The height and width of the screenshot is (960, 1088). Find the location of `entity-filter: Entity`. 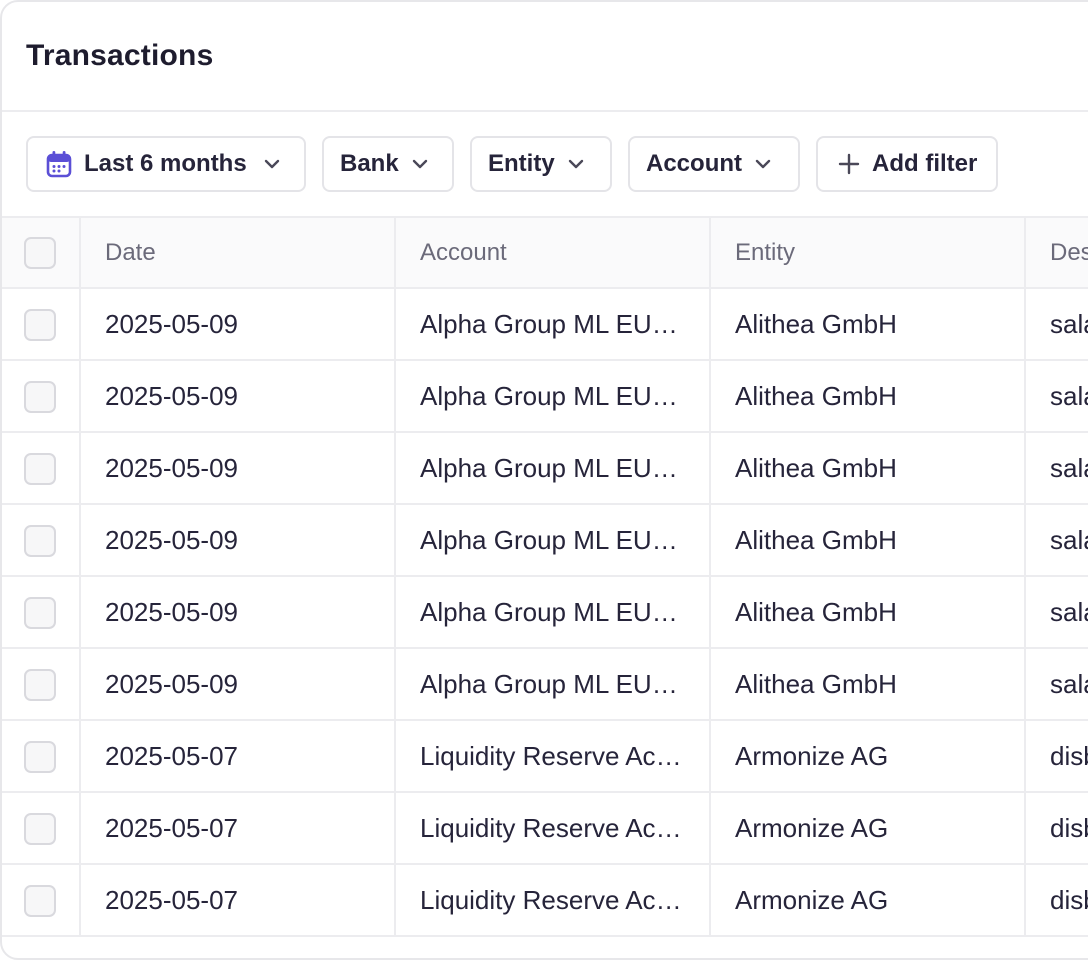

entity-filter: Entity is located at coordinates (541, 164).